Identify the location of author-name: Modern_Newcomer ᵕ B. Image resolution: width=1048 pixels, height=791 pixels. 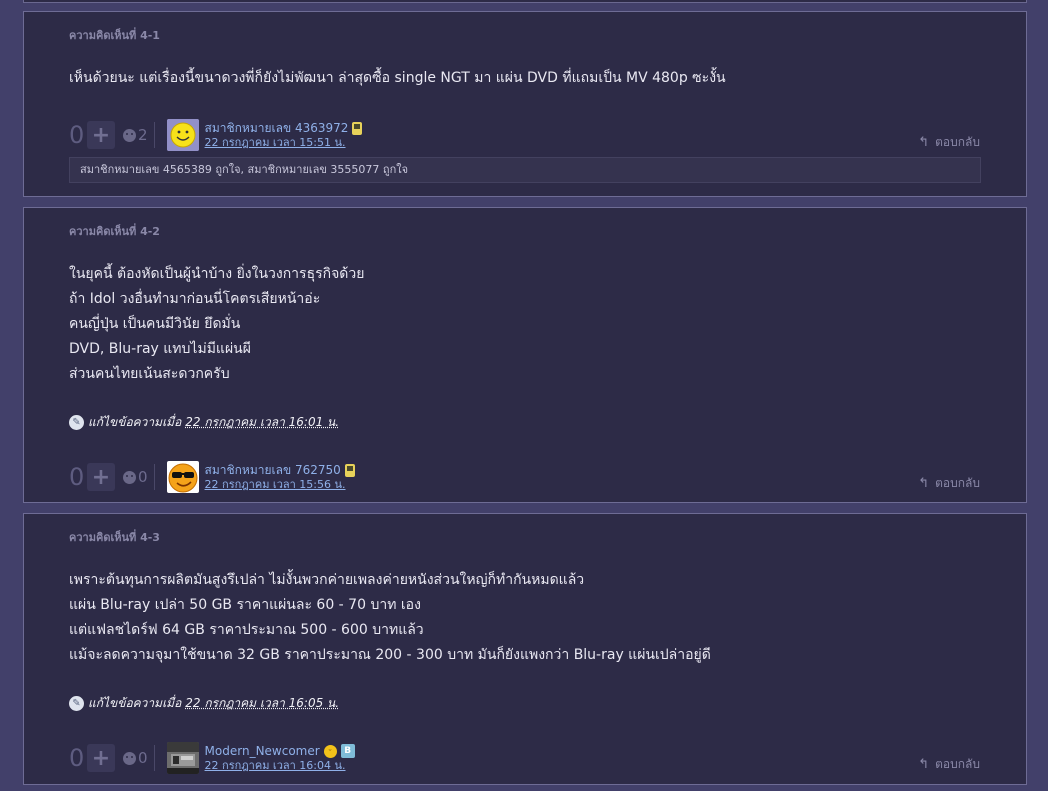
(280, 751).